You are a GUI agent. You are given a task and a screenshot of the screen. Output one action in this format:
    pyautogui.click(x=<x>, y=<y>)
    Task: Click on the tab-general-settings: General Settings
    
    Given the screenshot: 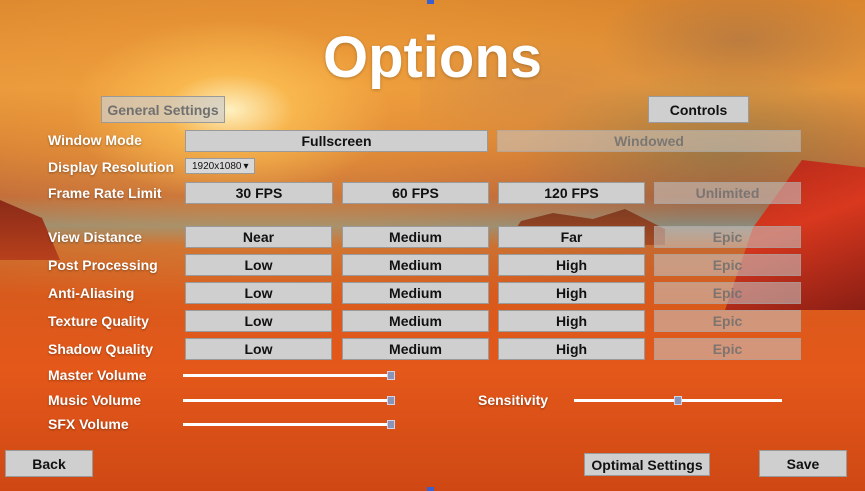 What is the action you would take?
    pyautogui.click(x=163, y=109)
    